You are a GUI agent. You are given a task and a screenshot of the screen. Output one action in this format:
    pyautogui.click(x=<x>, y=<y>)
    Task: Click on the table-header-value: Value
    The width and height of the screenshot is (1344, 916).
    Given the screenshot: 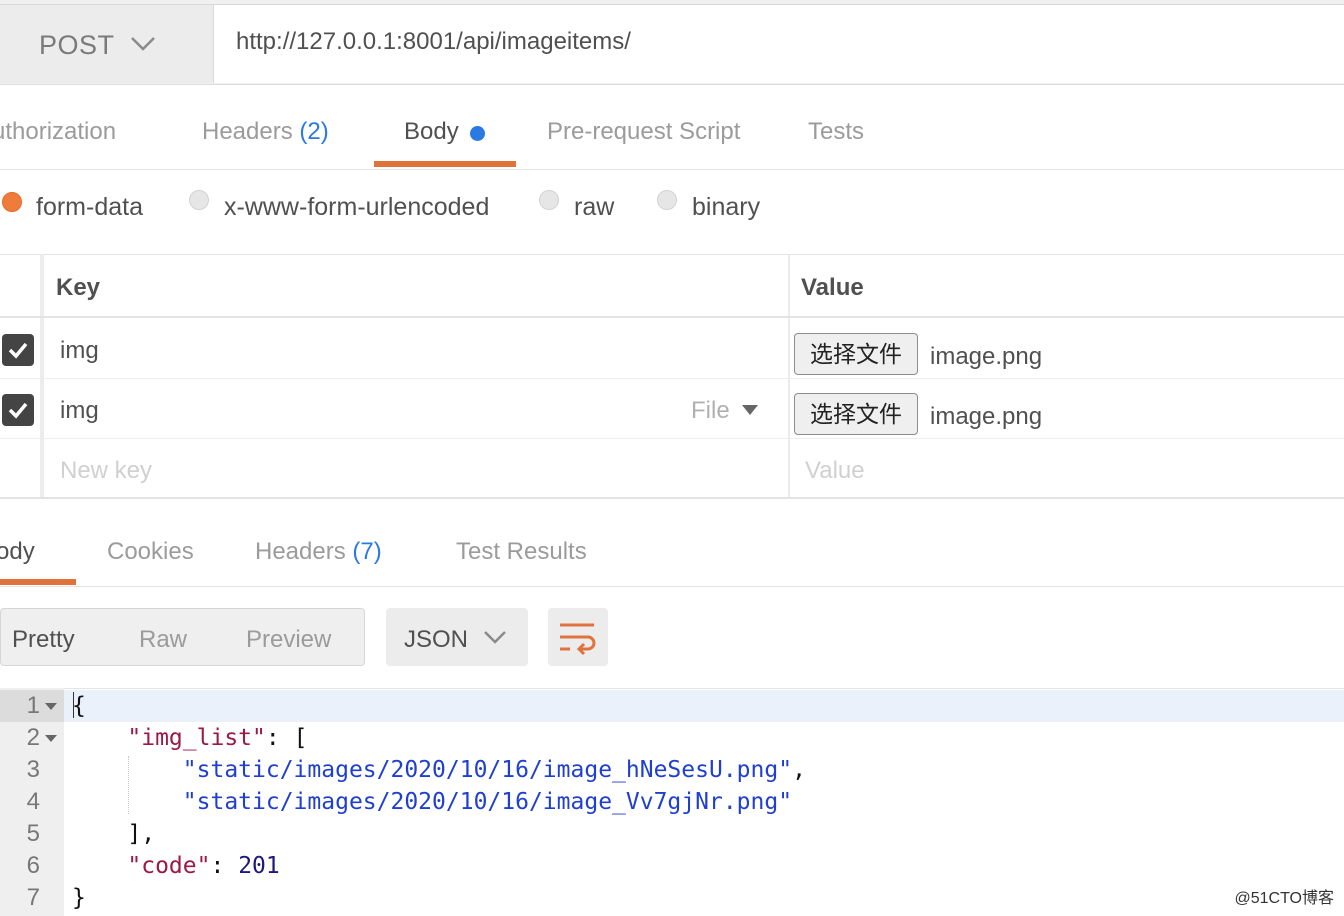 What is the action you would take?
    pyautogui.click(x=832, y=287)
    